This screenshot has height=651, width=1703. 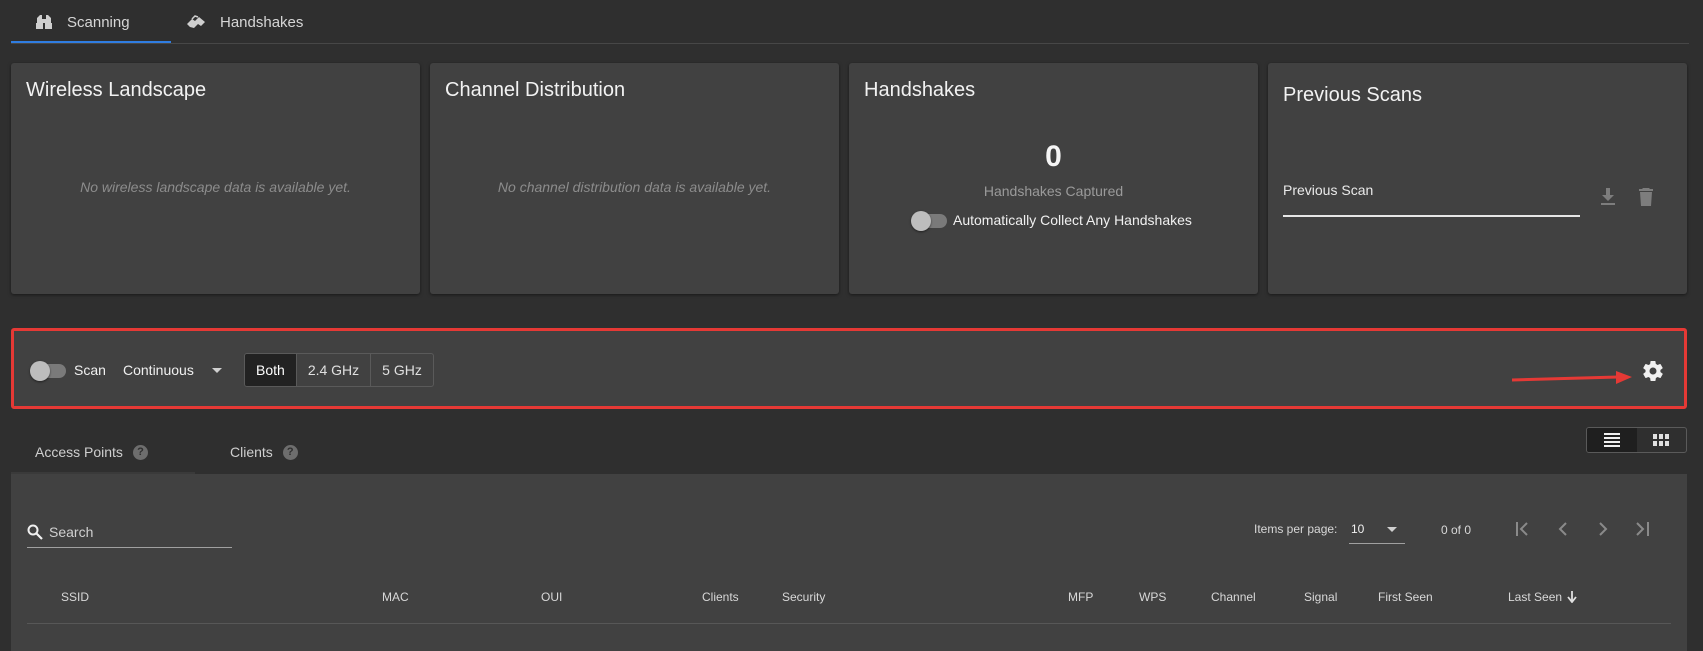 I want to click on search-icon, so click(x=35, y=532).